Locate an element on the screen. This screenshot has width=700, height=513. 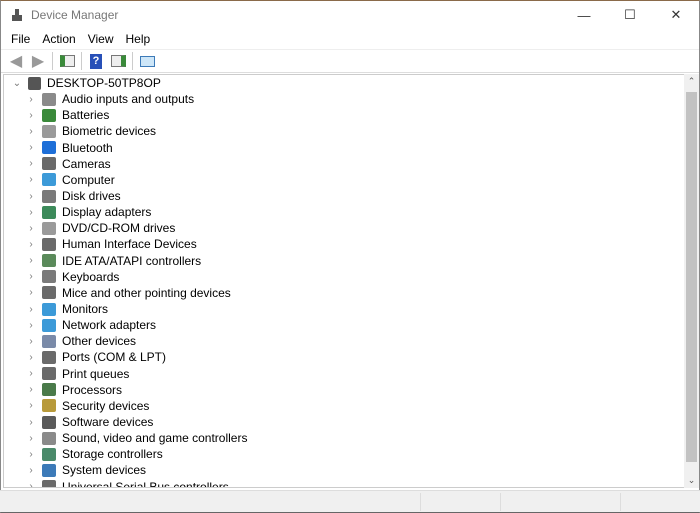
tree-item: › Processors is located at coordinates (344, 390).